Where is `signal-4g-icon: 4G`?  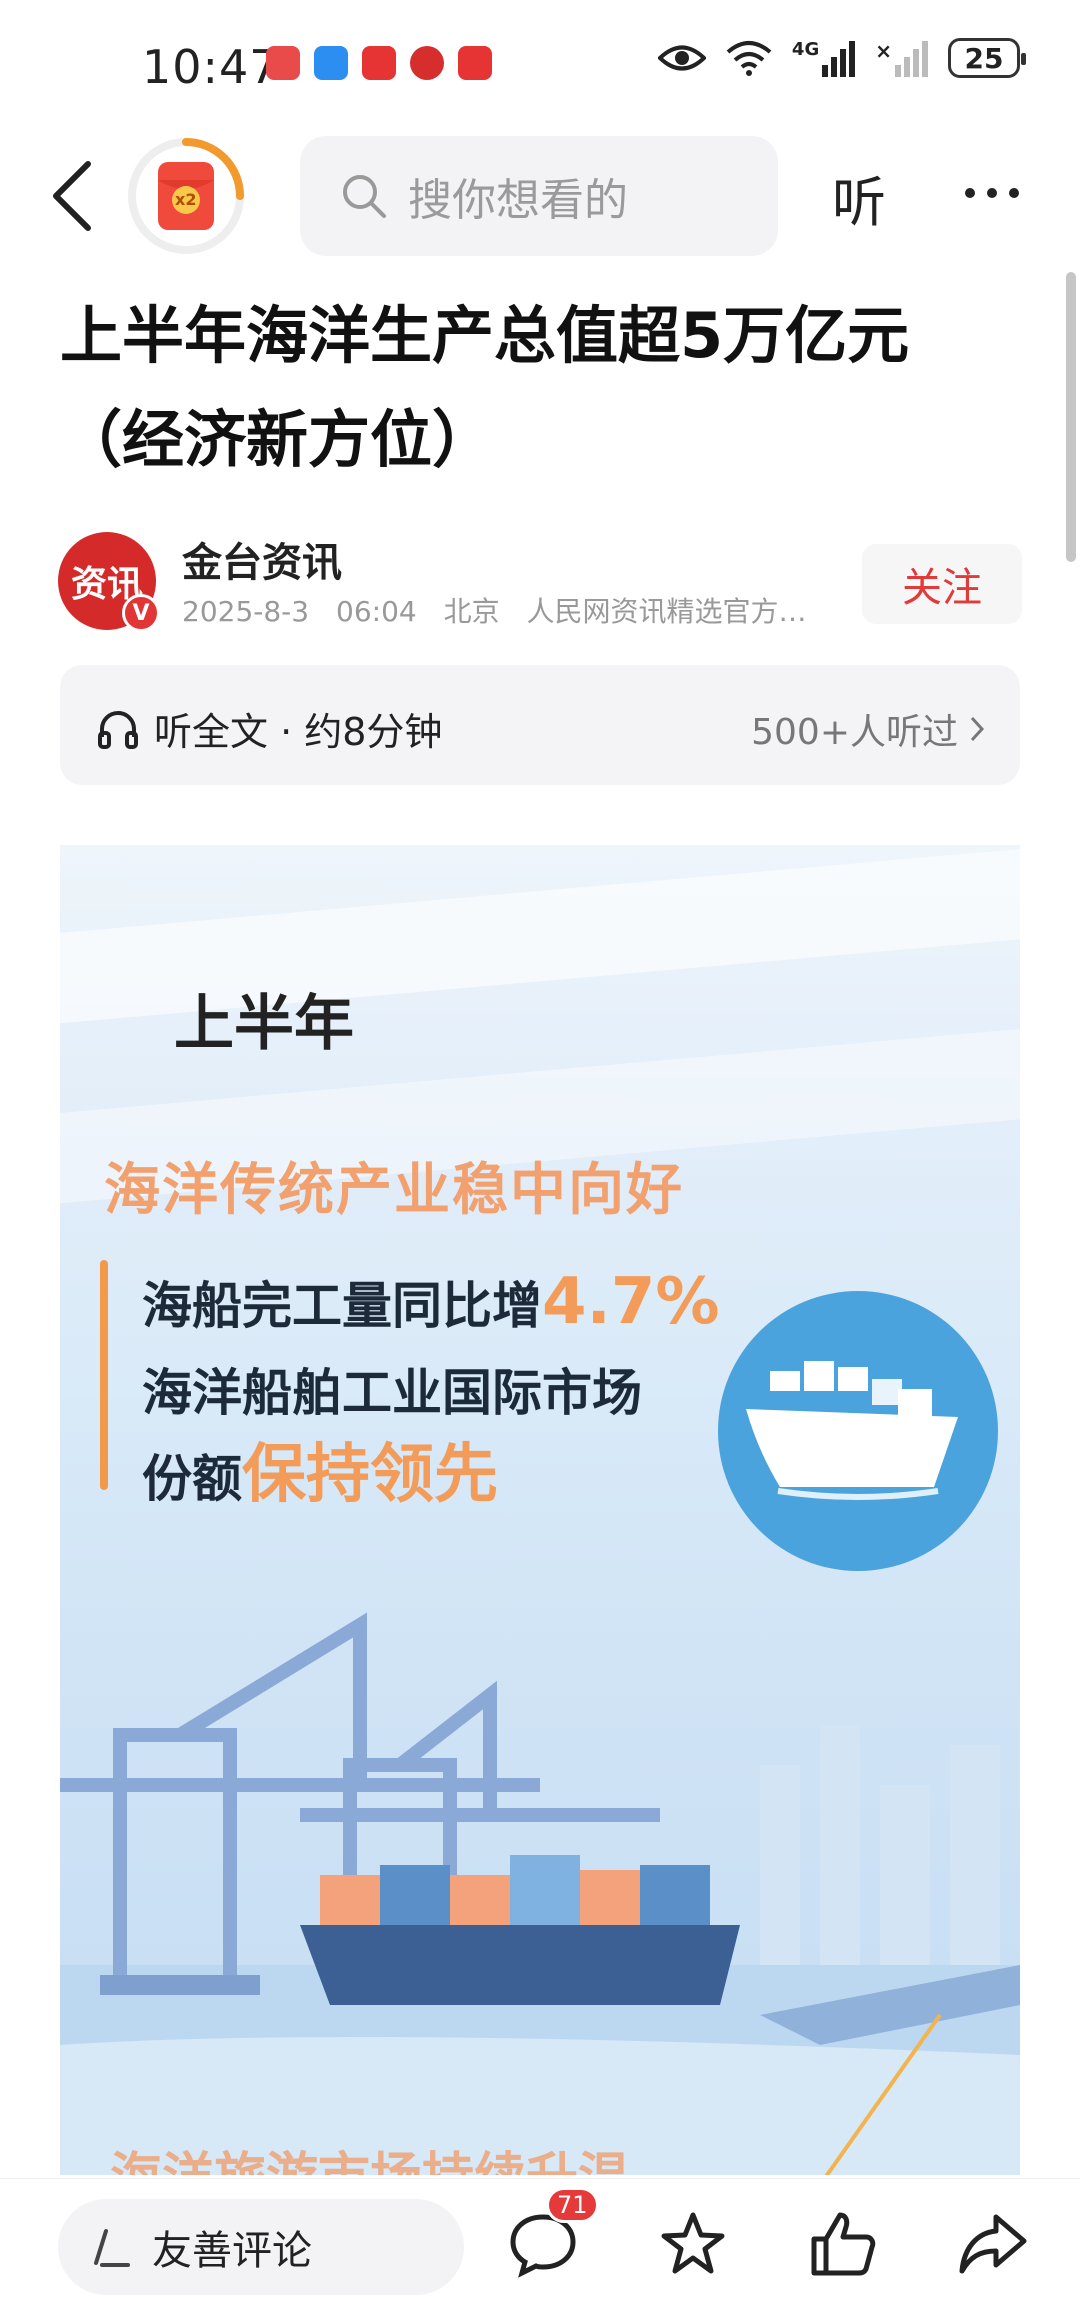 signal-4g-icon: 4G is located at coordinates (823, 58).